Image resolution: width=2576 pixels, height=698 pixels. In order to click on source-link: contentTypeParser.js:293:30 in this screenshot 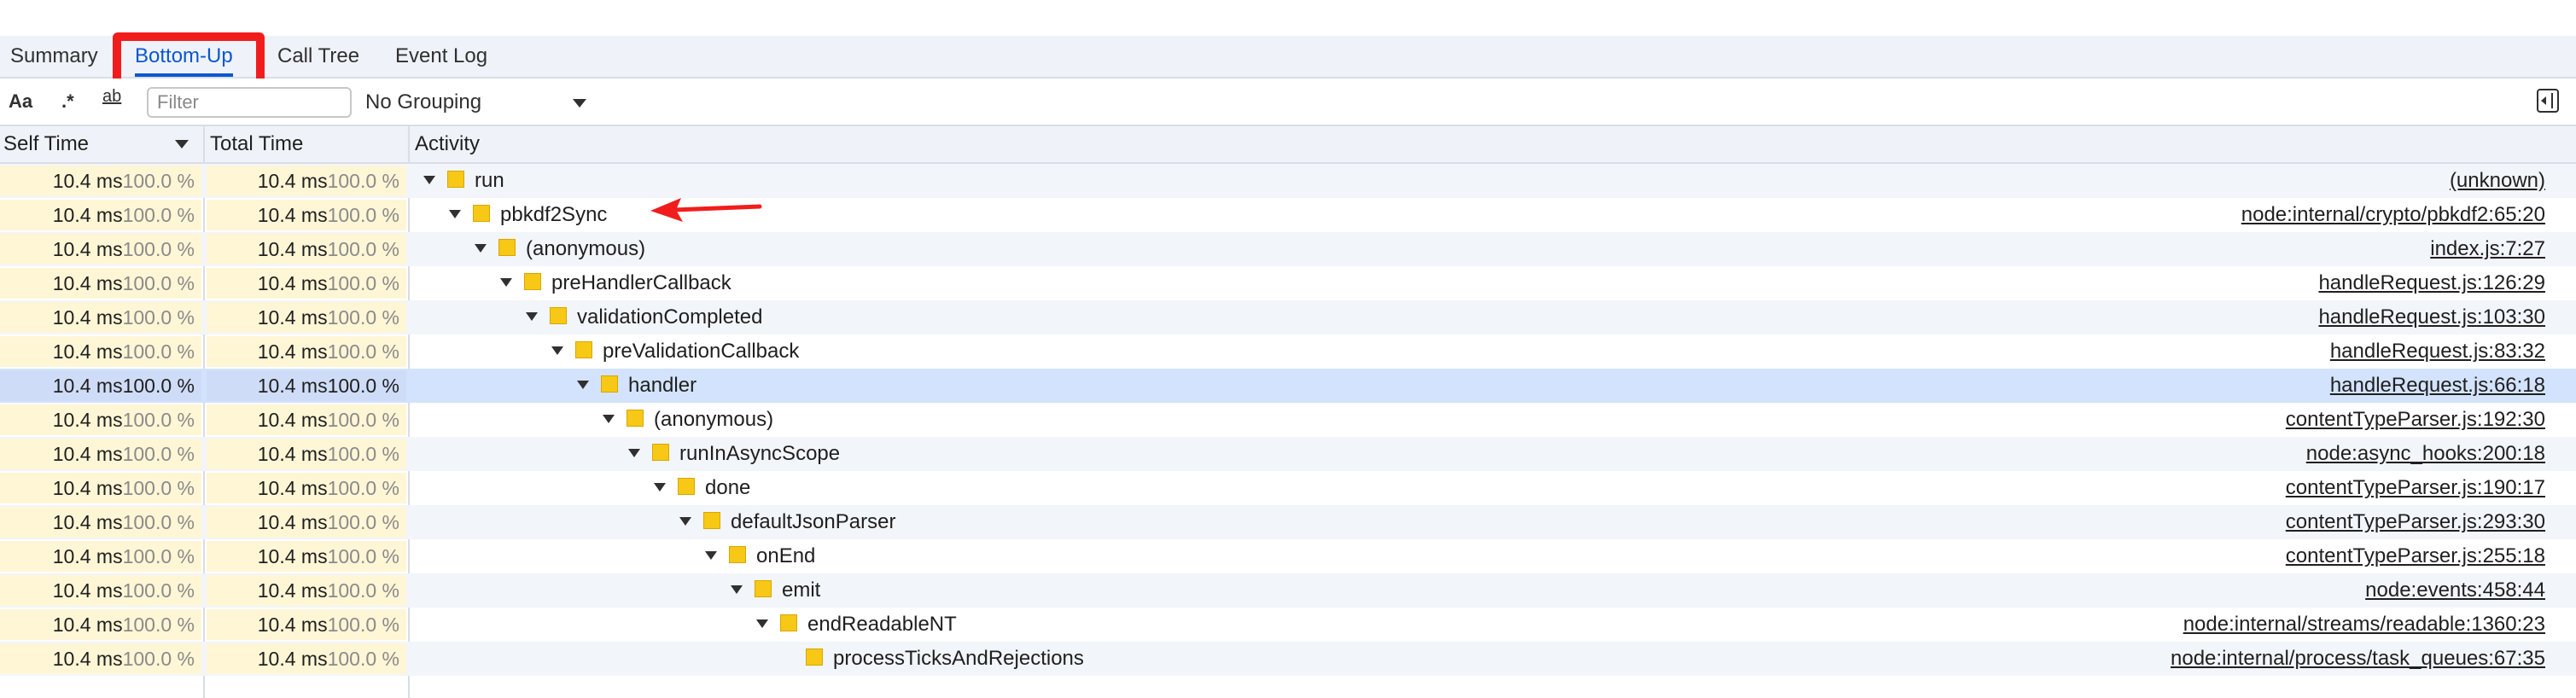, I will do `click(2415, 522)`.